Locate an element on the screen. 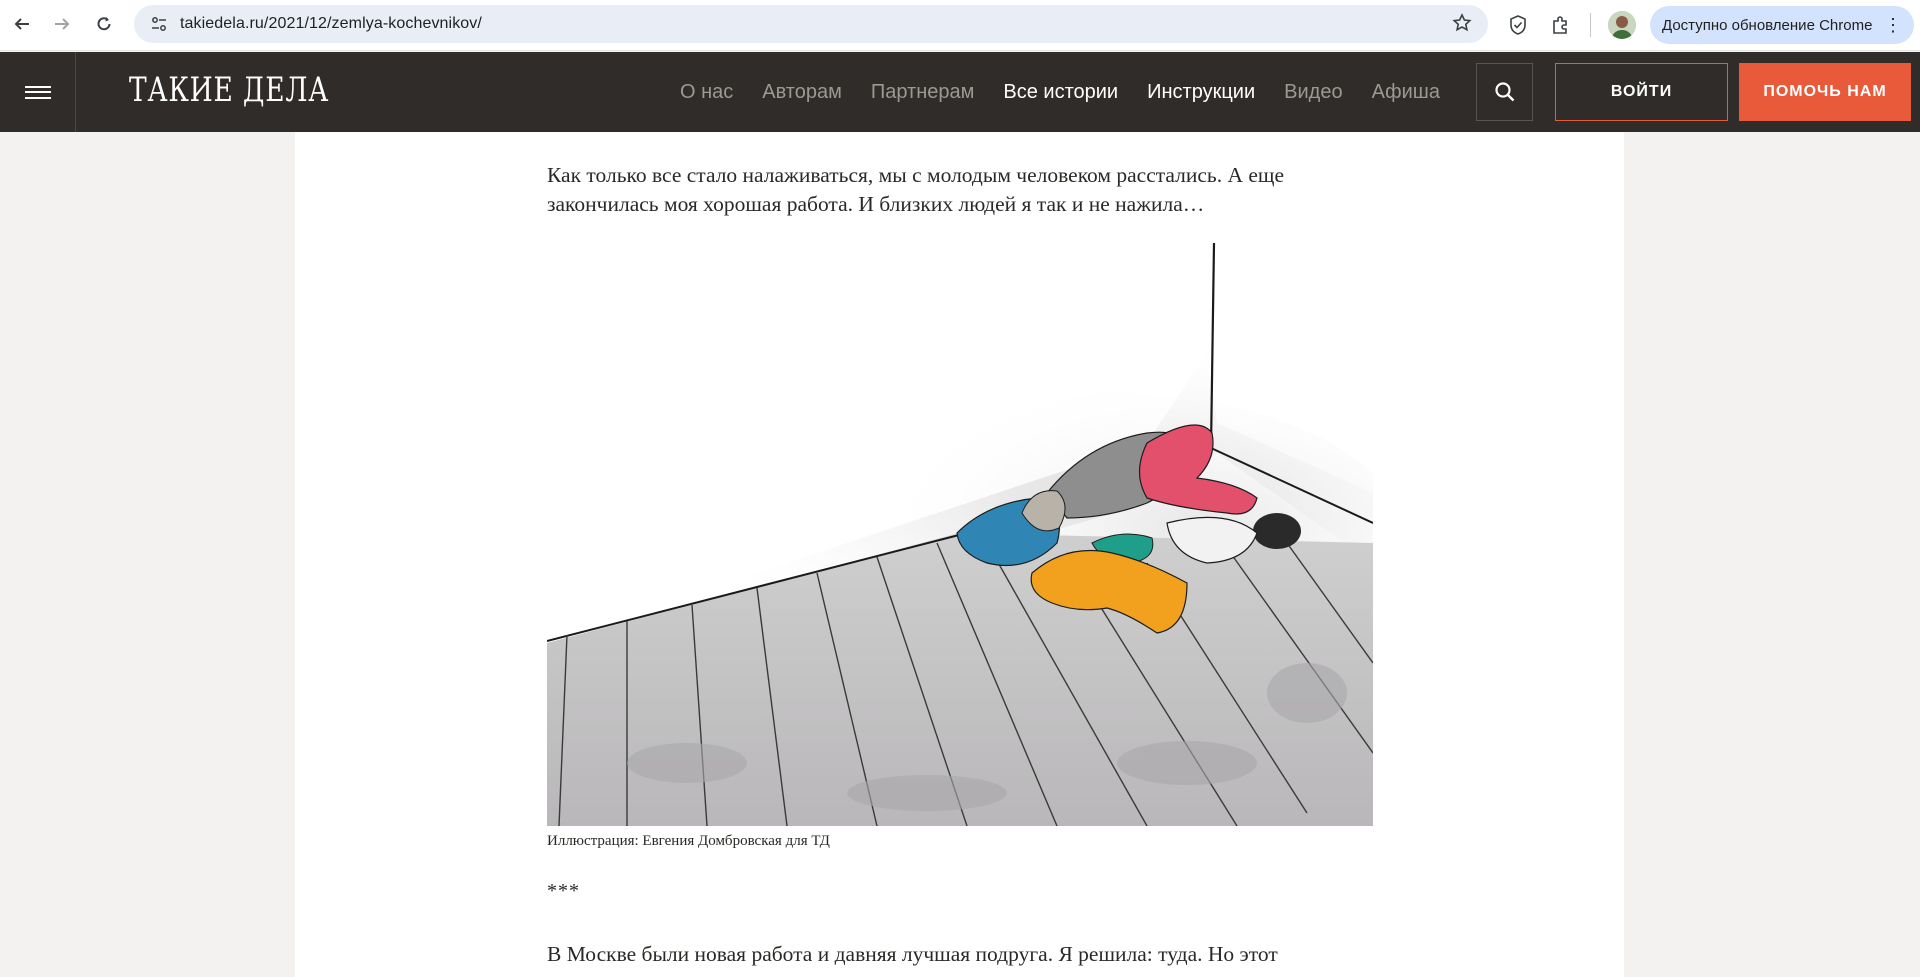  image-caption: Иллюстрация: Евгения Домбровская для ТД is located at coordinates (688, 841).